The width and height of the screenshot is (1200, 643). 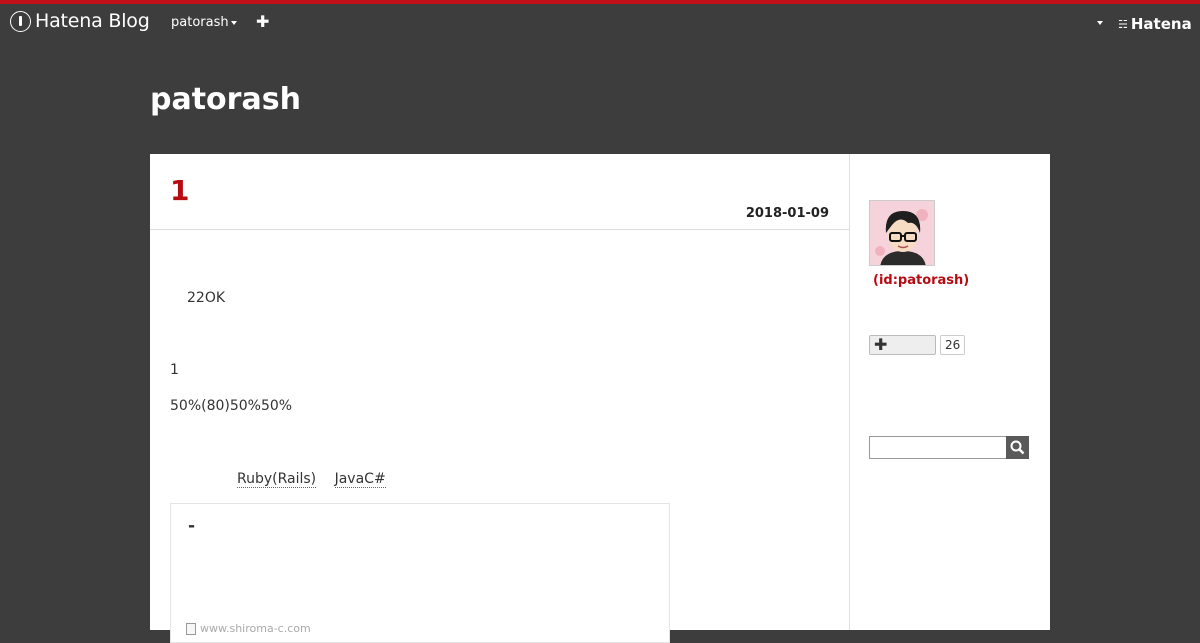 I want to click on chevron-down-icon, so click(x=233, y=22).